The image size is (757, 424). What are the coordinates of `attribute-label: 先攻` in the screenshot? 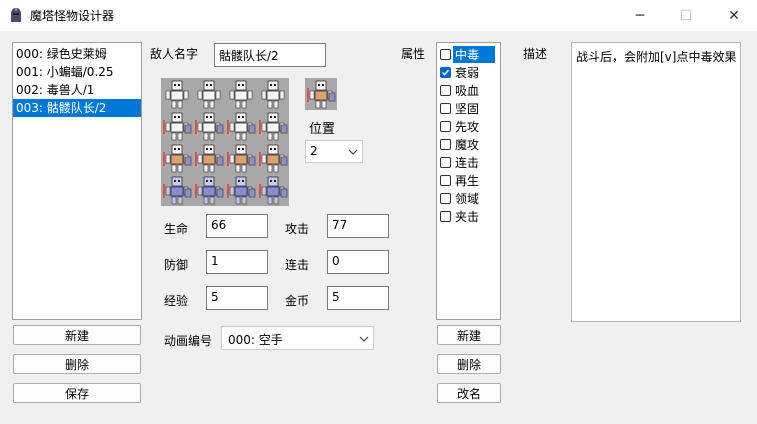 It's located at (467, 126).